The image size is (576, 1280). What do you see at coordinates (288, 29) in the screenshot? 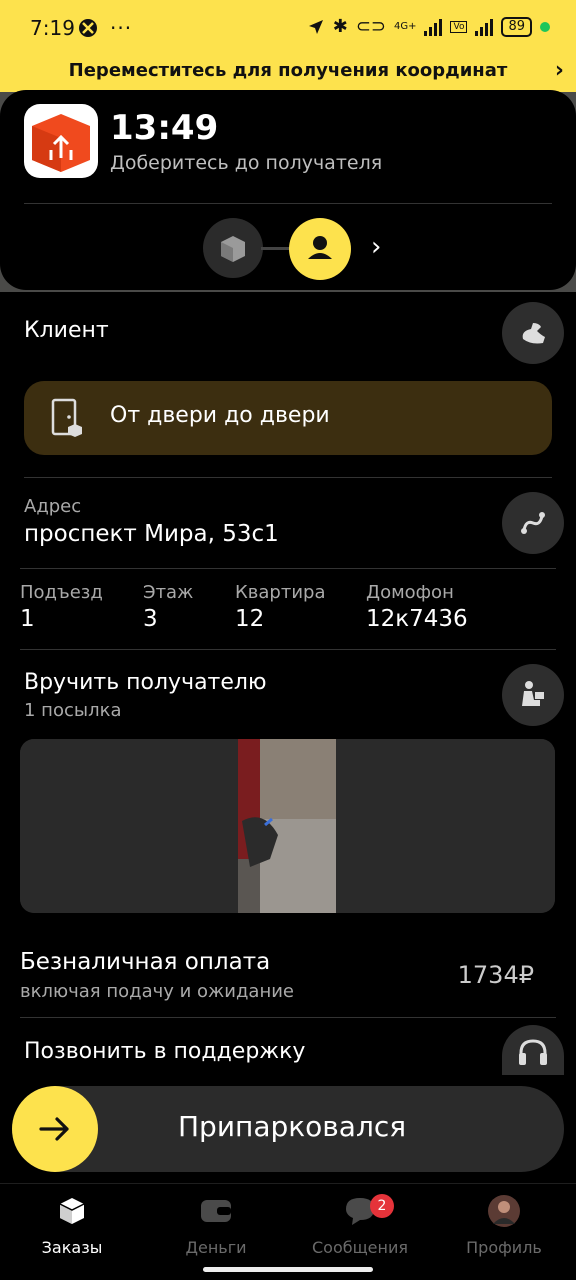
I see `status-bar: 7:19 ··· ✱ ⊂⊃ 4G+ Vo 89` at bounding box center [288, 29].